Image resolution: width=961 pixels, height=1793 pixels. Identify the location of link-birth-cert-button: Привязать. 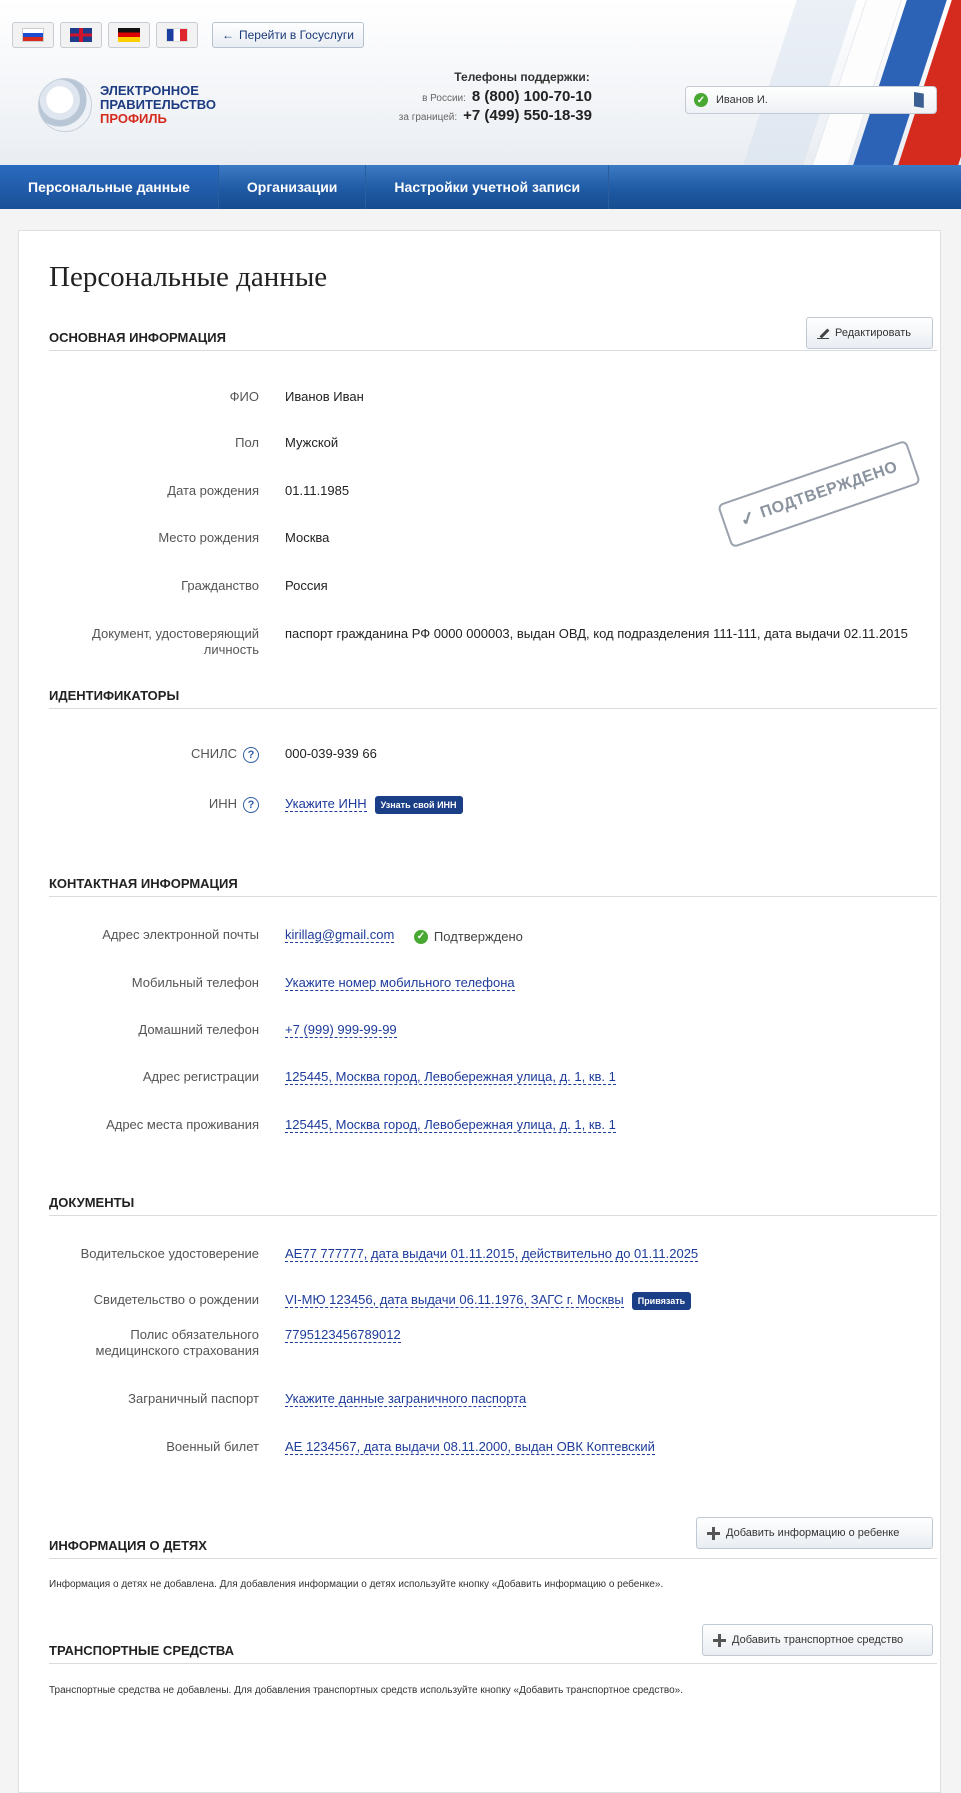
(661, 1301).